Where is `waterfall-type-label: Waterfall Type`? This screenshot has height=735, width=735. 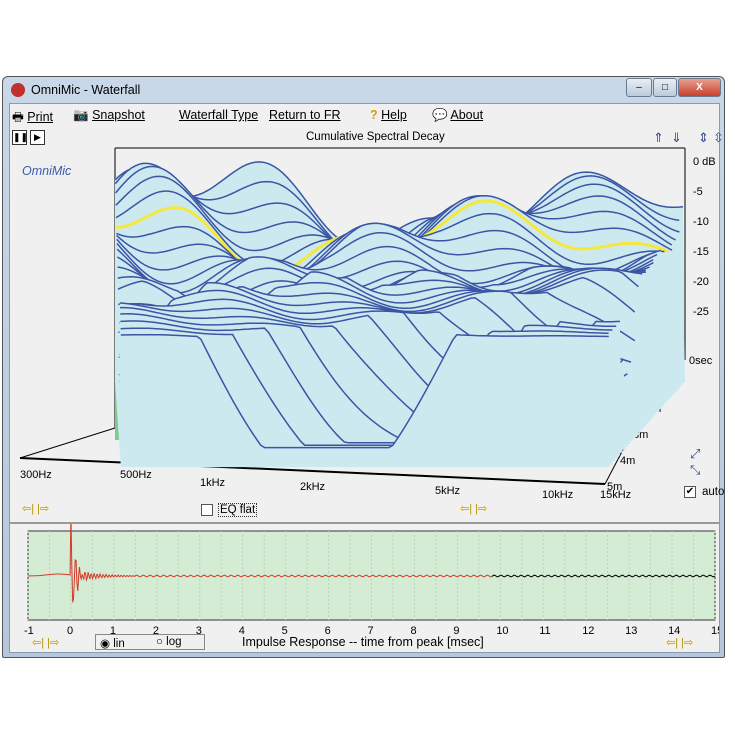
waterfall-type-label: Waterfall Type is located at coordinates (219, 115).